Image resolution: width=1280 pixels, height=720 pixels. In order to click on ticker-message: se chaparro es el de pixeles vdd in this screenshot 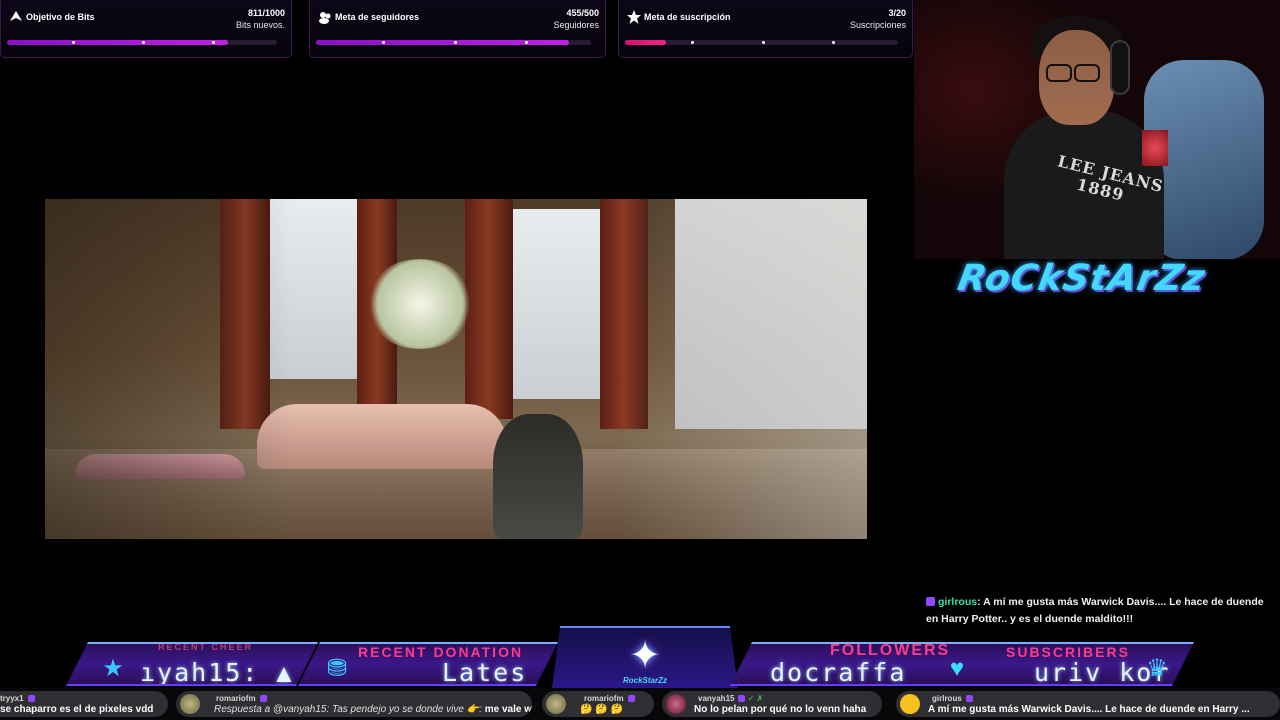, I will do `click(77, 709)`.